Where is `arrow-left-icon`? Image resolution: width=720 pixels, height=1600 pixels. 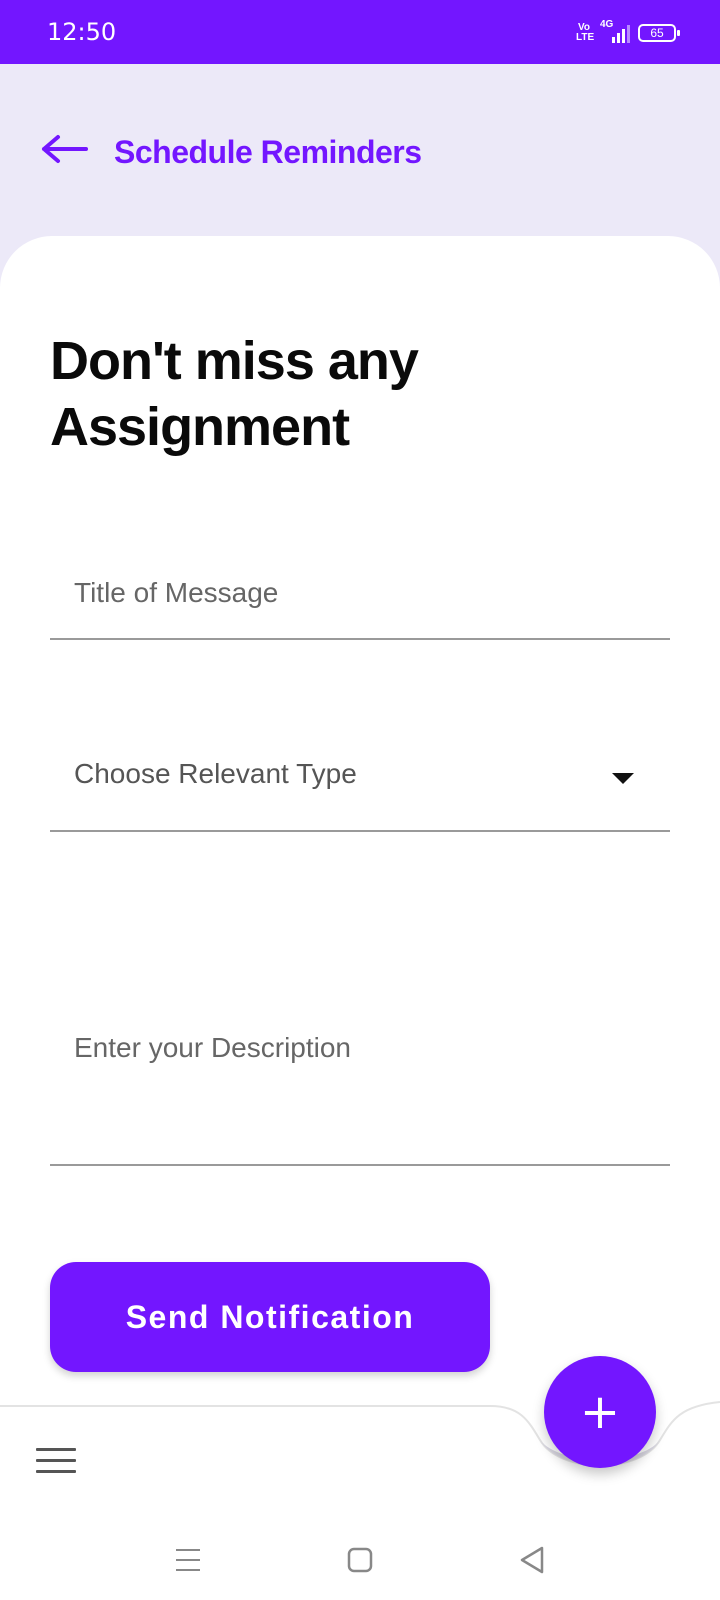 arrow-left-icon is located at coordinates (65, 149).